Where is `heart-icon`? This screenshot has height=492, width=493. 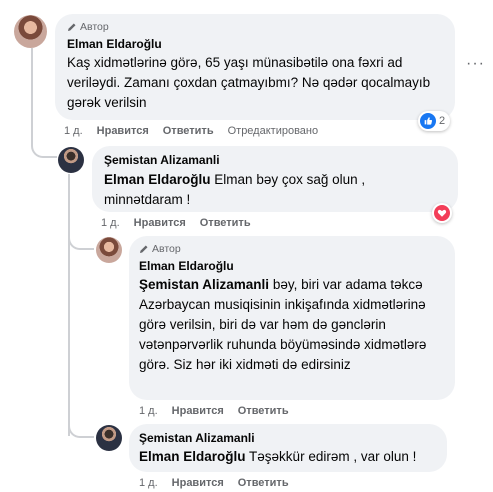 heart-icon is located at coordinates (442, 213).